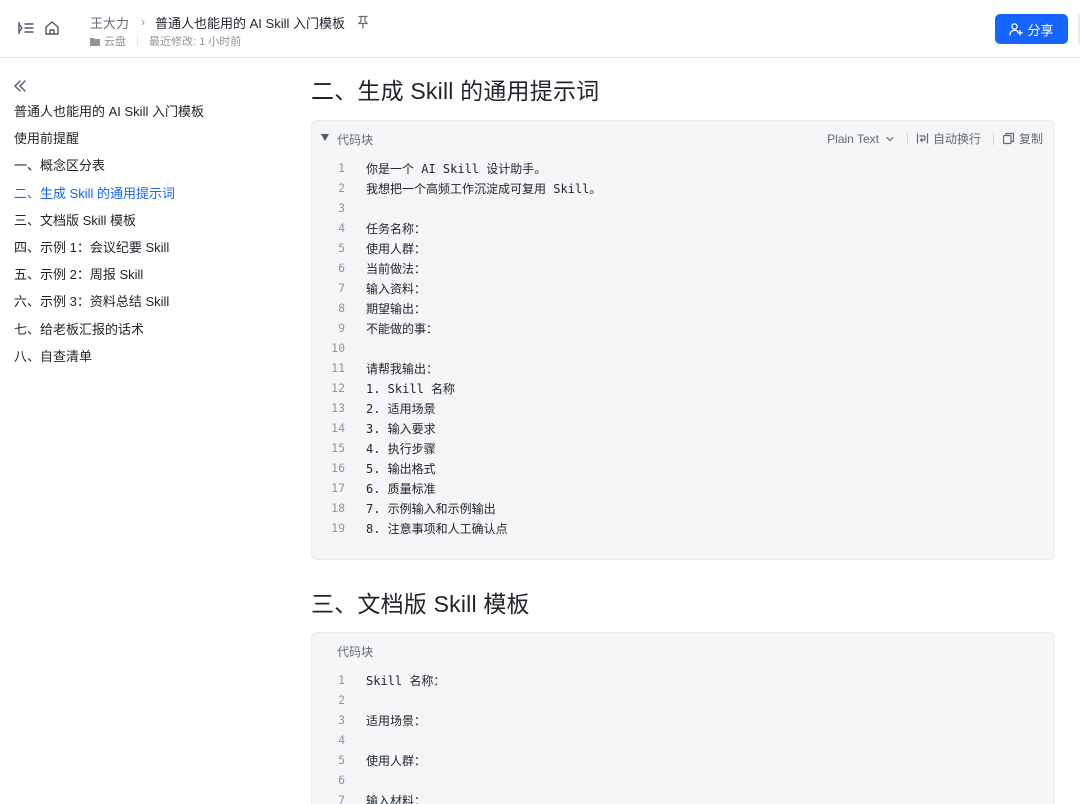  I want to click on location-label: 云盘, so click(115, 41).